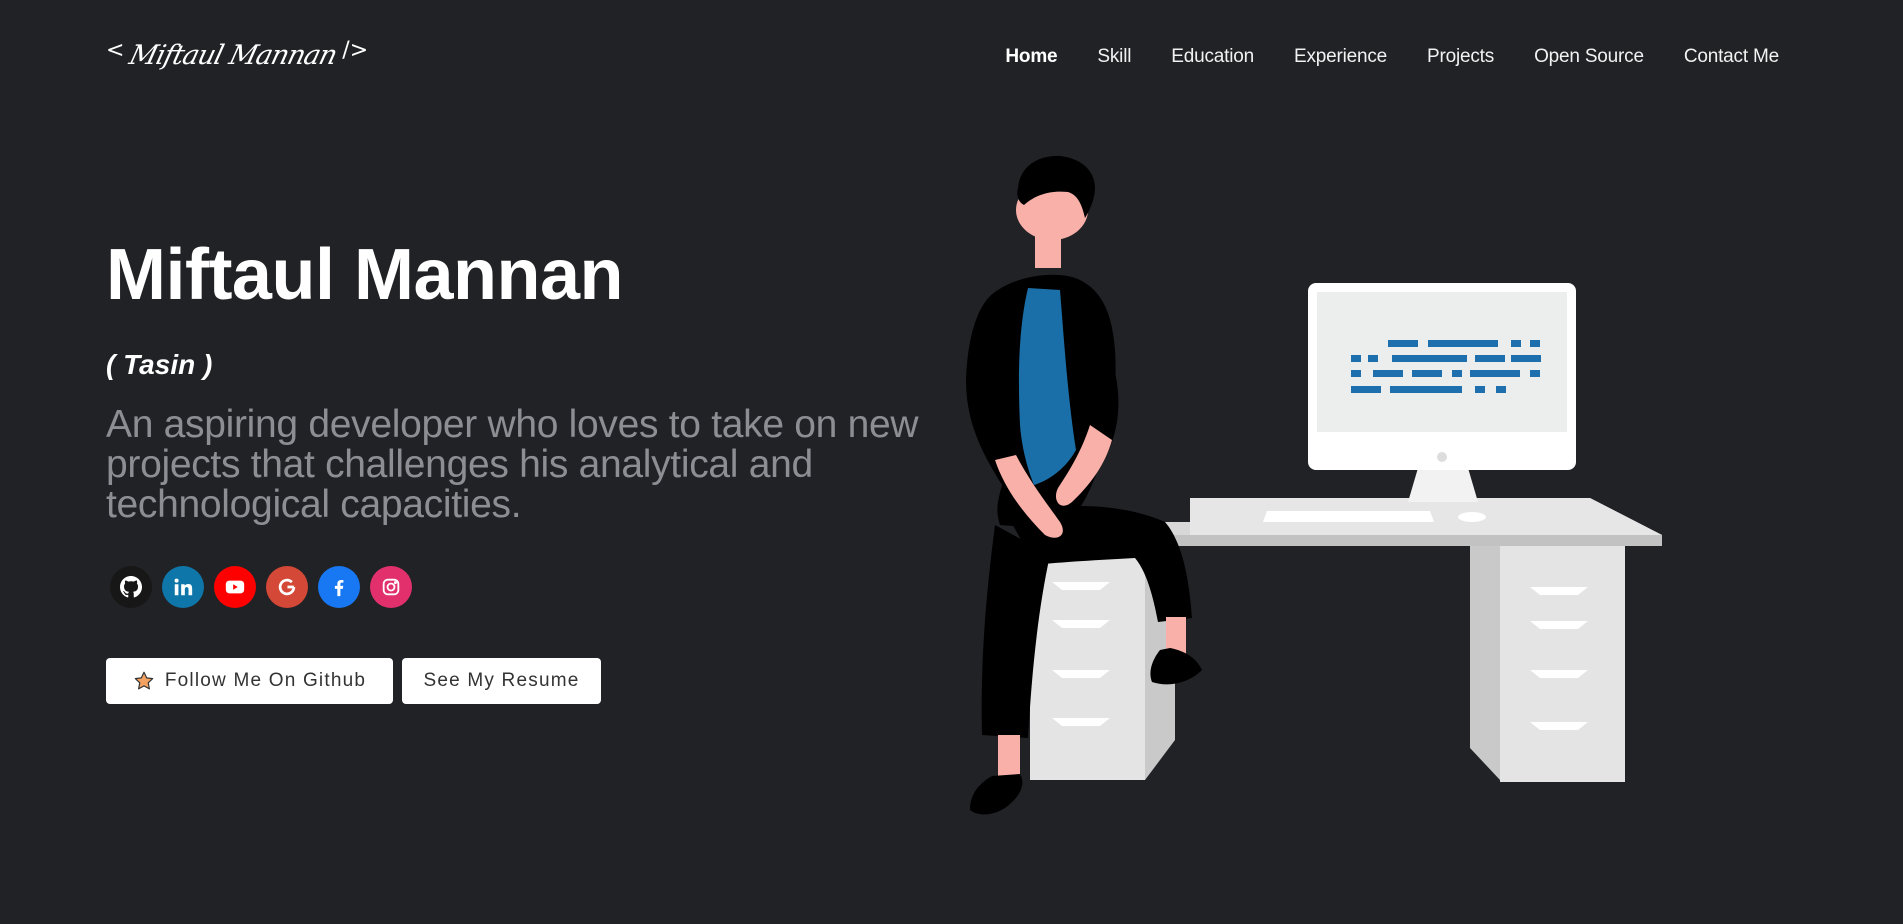  I want to click on nav-education: Education, so click(1212, 57).